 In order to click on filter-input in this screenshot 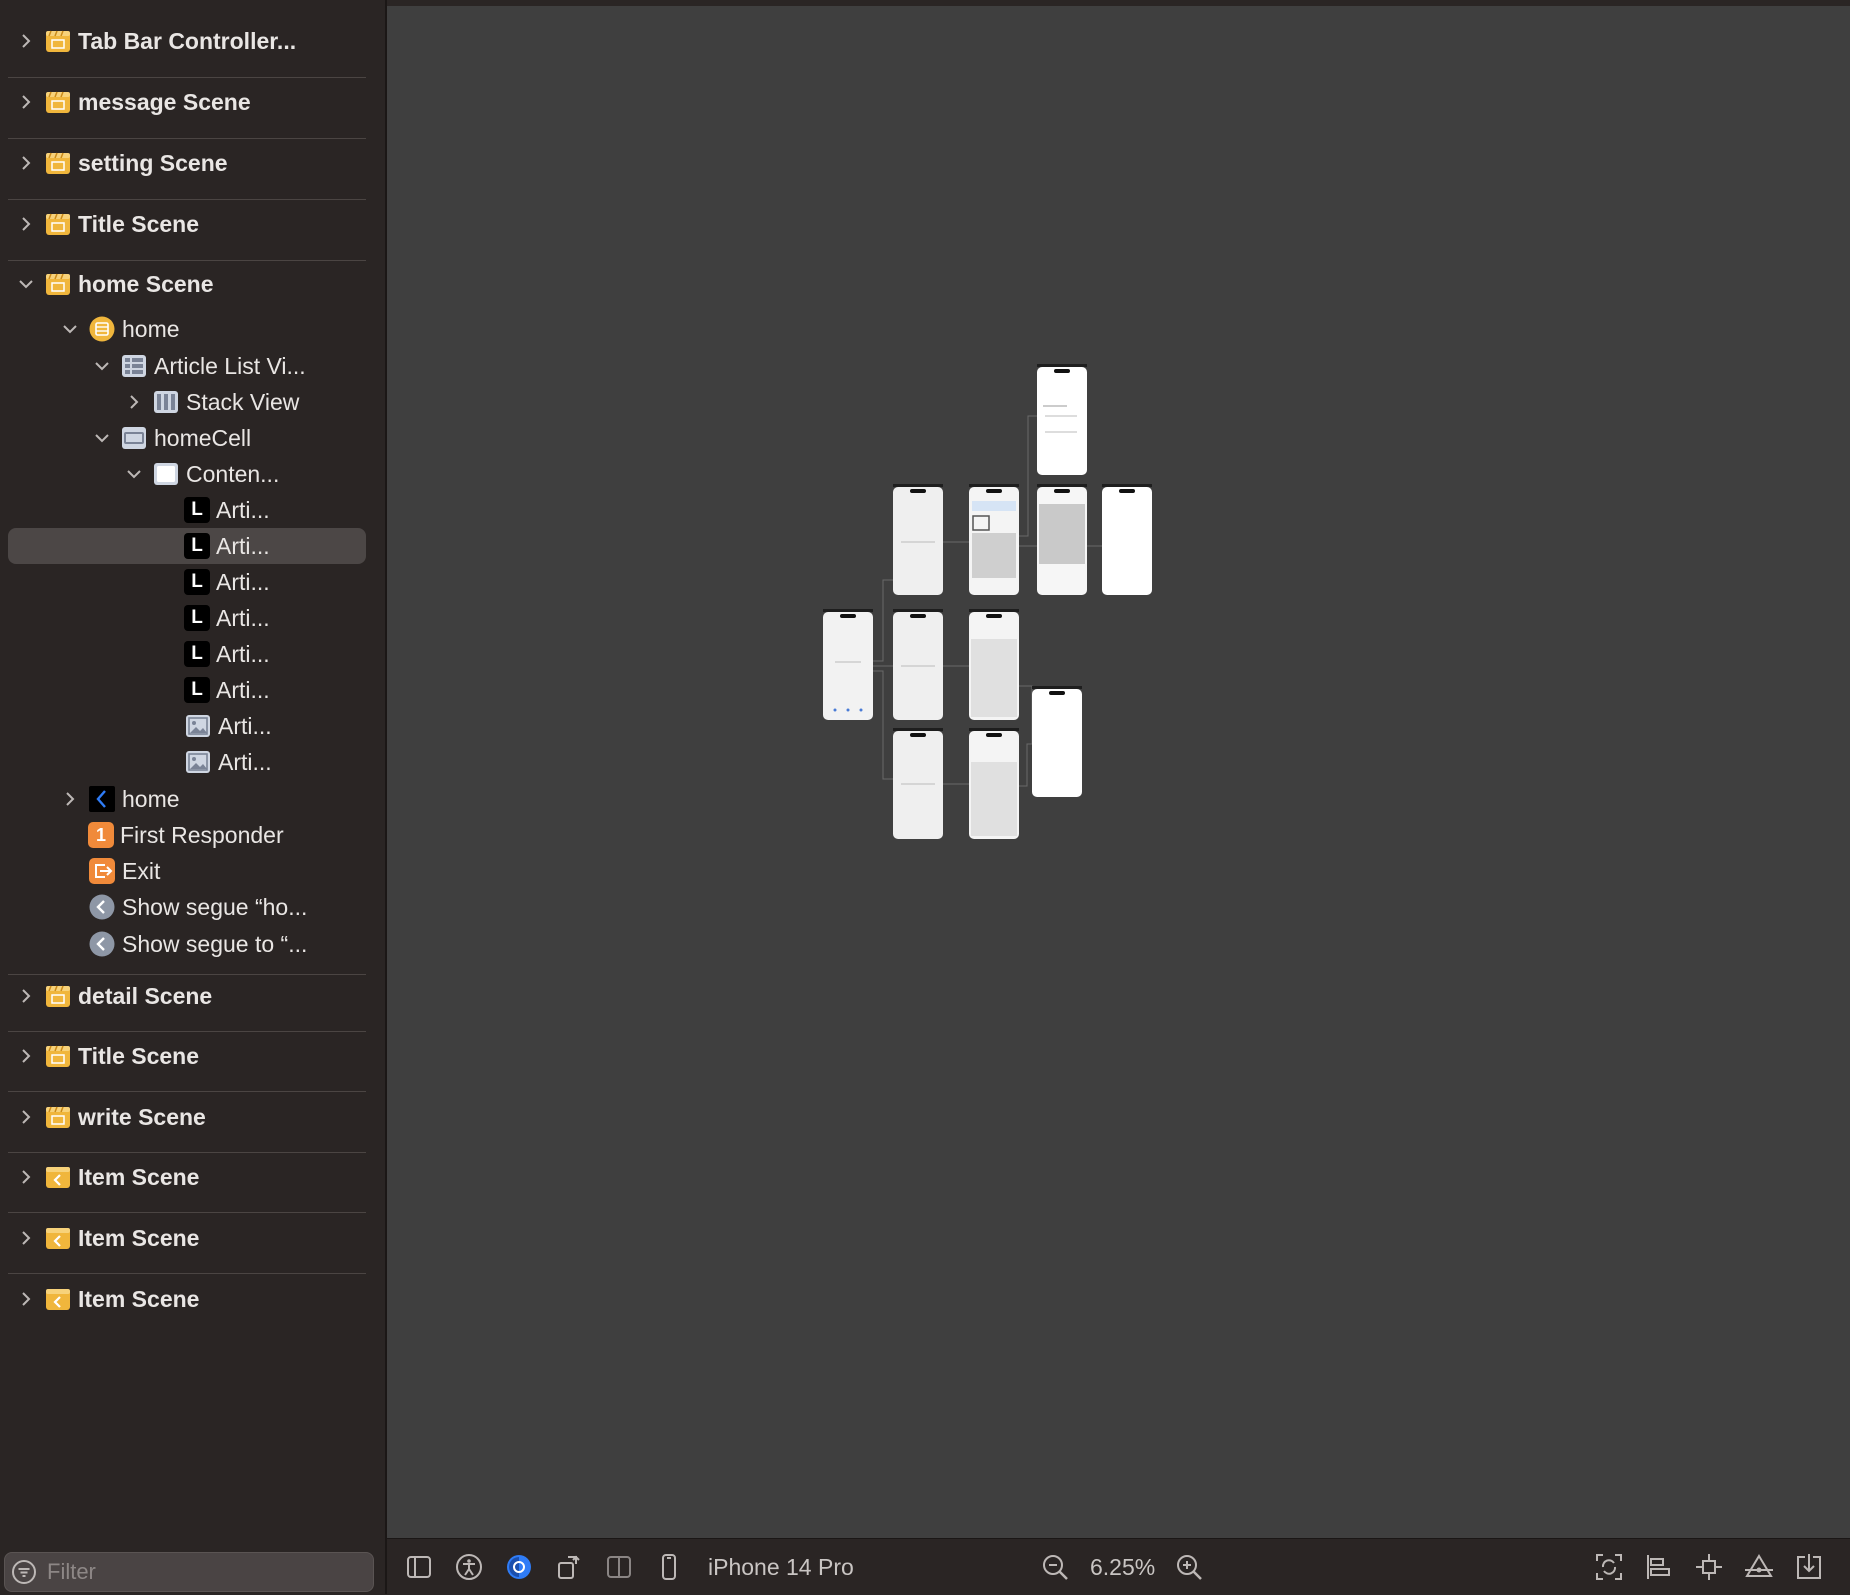, I will do `click(197, 1572)`.